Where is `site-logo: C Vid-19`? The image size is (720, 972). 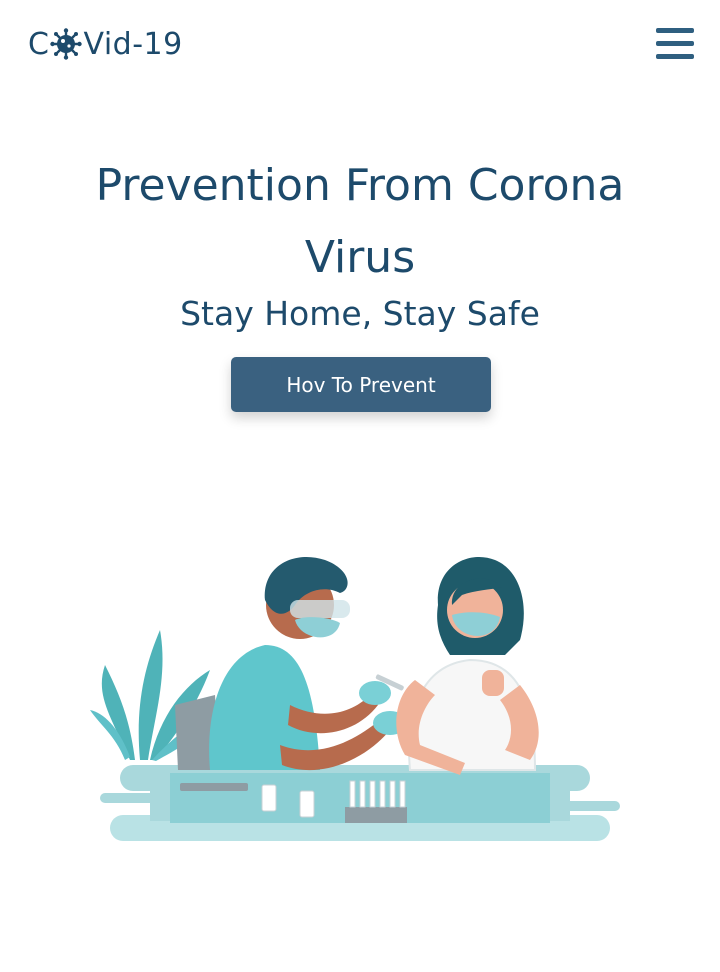
site-logo: C Vid-19 is located at coordinates (105, 44).